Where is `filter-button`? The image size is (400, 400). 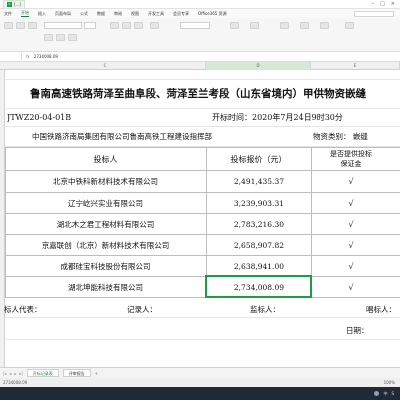 filter-button is located at coordinates (304, 25).